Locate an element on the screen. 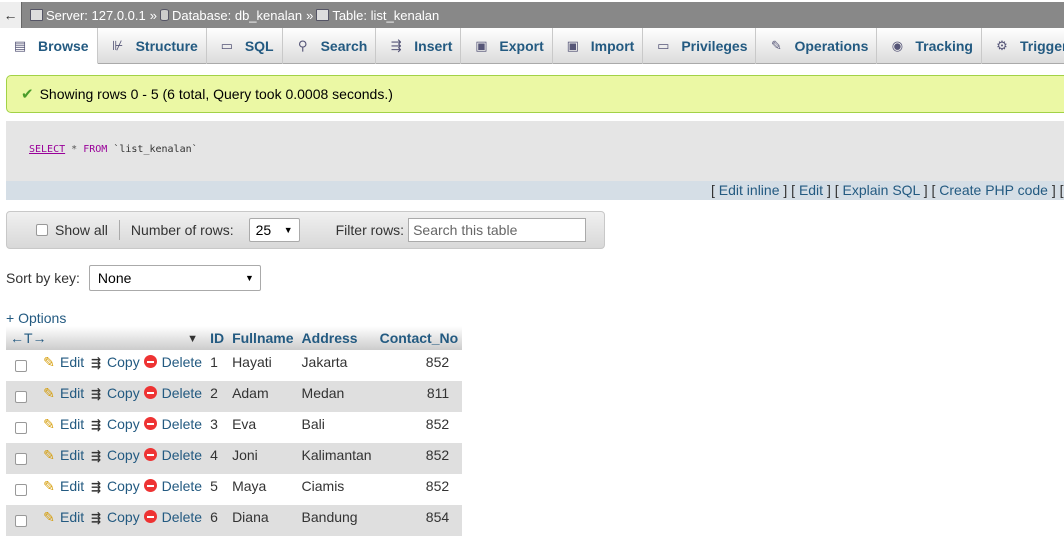  cell-id: 6 is located at coordinates (217, 520).